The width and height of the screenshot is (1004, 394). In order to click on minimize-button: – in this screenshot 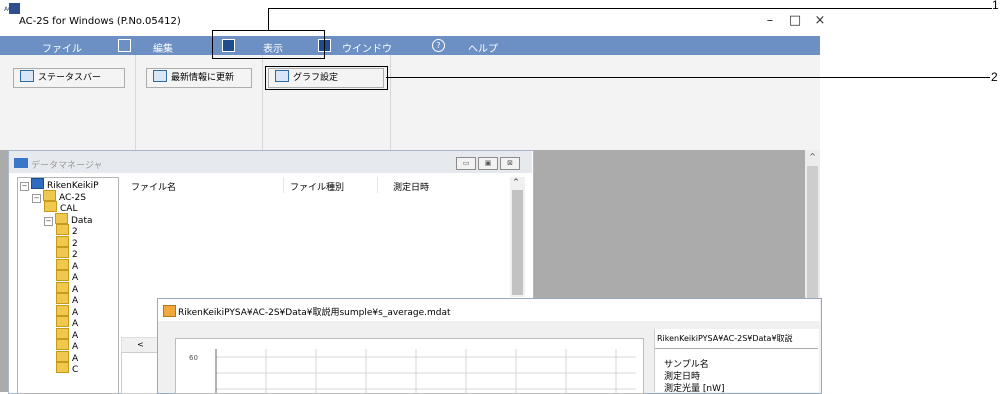, I will do `click(770, 20)`.